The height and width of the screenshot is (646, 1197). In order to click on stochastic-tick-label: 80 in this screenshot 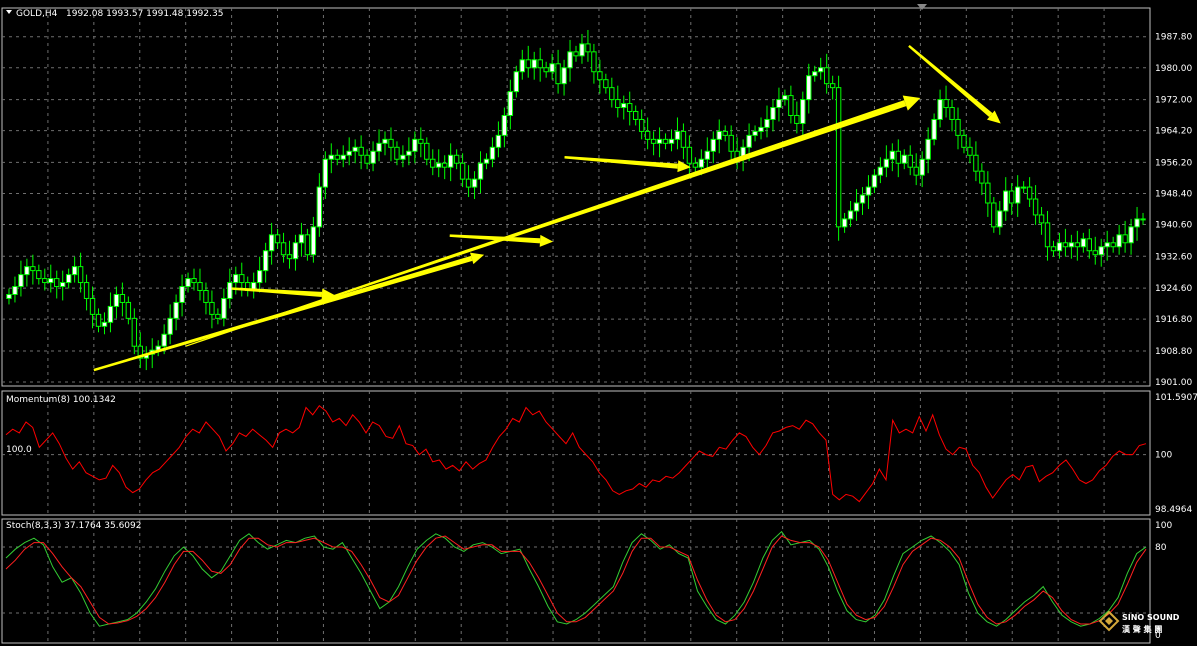, I will do `click(1161, 548)`.